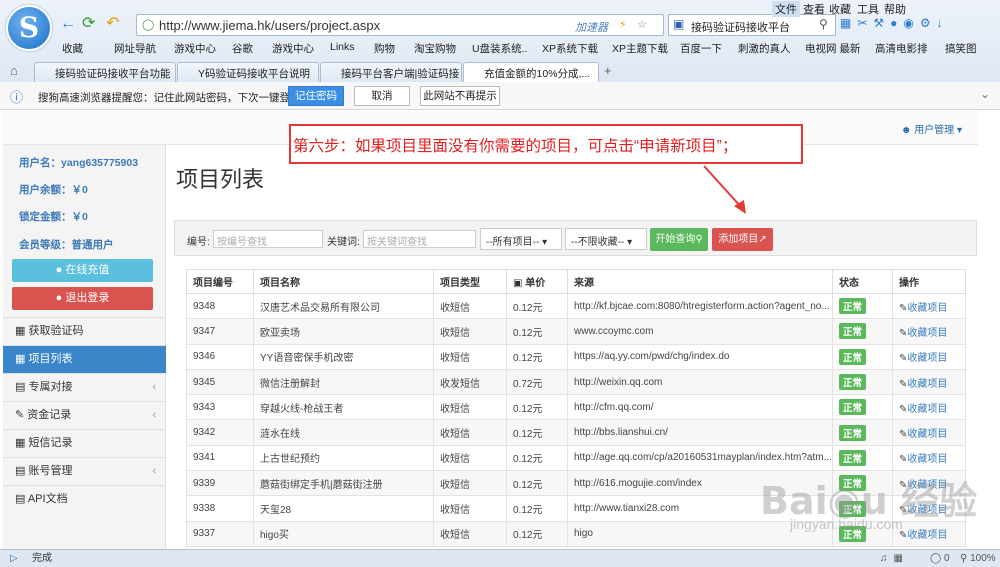  Describe the element at coordinates (268, 239) in the screenshot. I see `id-search-input: 按编号查找` at that location.